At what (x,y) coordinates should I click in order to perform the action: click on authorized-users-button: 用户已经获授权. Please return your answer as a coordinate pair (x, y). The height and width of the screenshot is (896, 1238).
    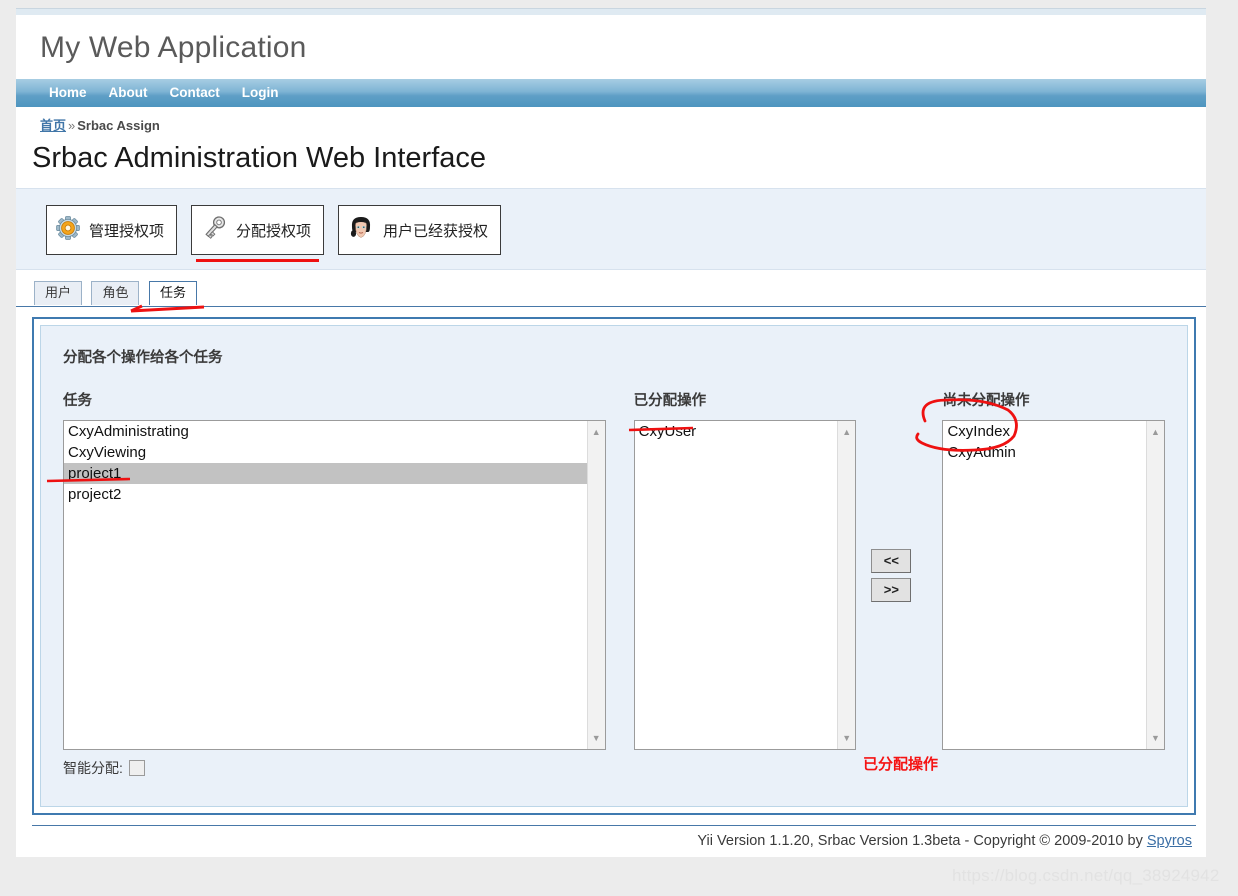
    Looking at the image, I should click on (420, 230).